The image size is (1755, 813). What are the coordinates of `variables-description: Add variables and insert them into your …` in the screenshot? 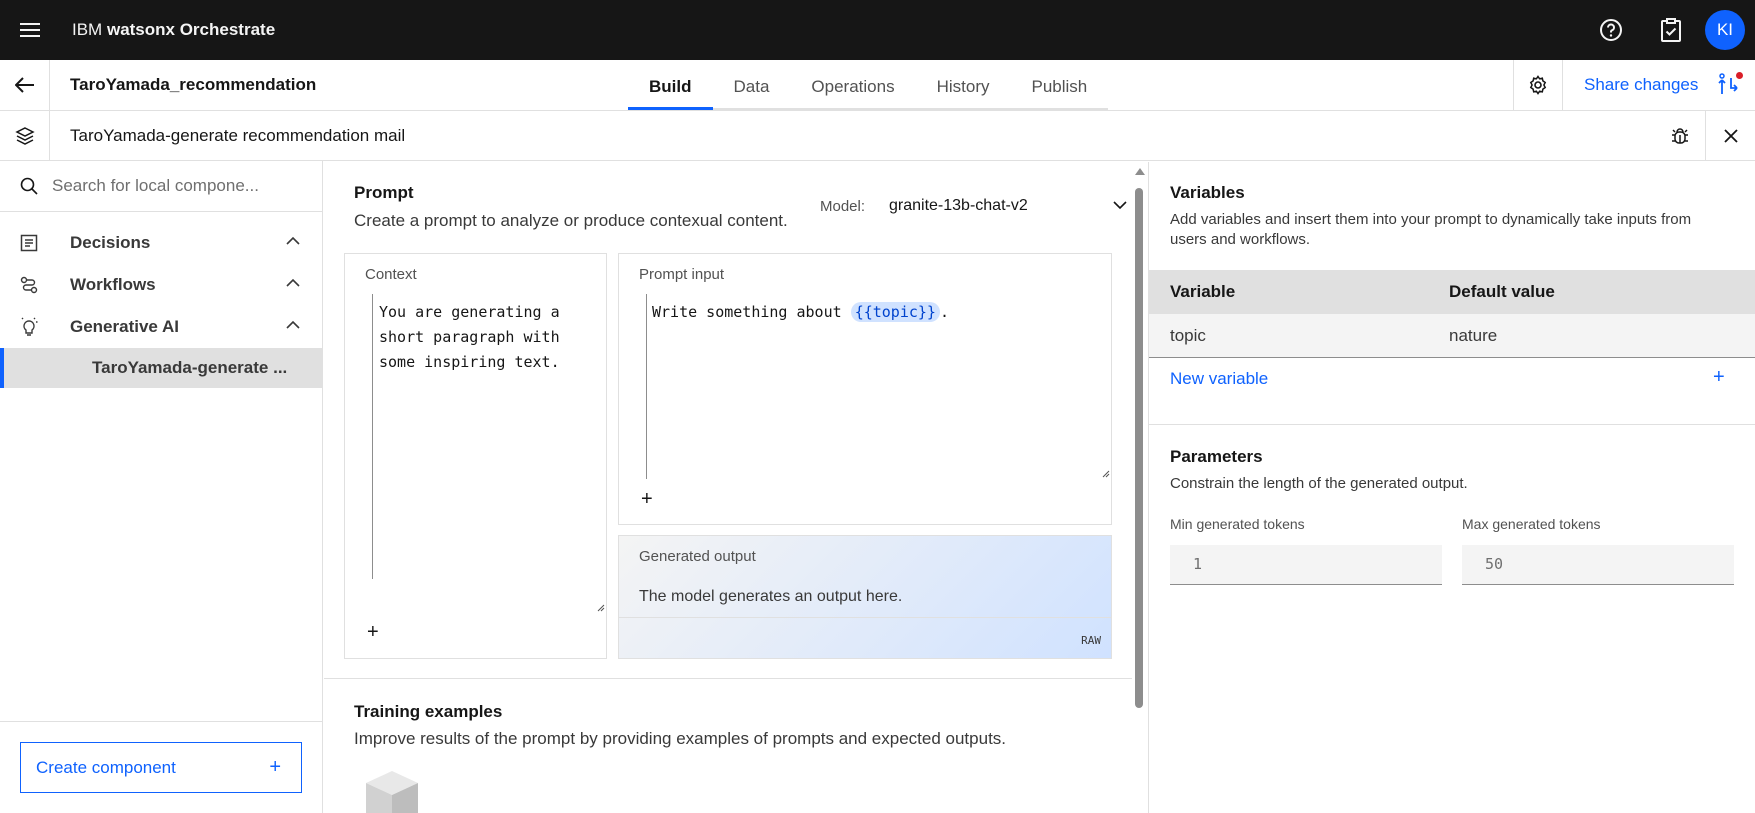 It's located at (1431, 229).